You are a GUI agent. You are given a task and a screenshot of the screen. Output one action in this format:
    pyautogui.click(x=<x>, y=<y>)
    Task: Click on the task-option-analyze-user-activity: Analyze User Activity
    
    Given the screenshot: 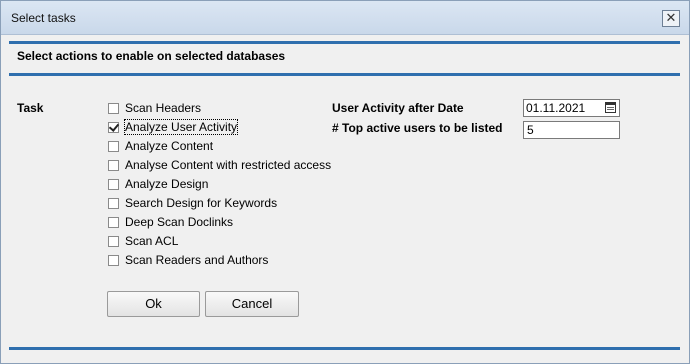 What is the action you would take?
    pyautogui.click(x=173, y=127)
    